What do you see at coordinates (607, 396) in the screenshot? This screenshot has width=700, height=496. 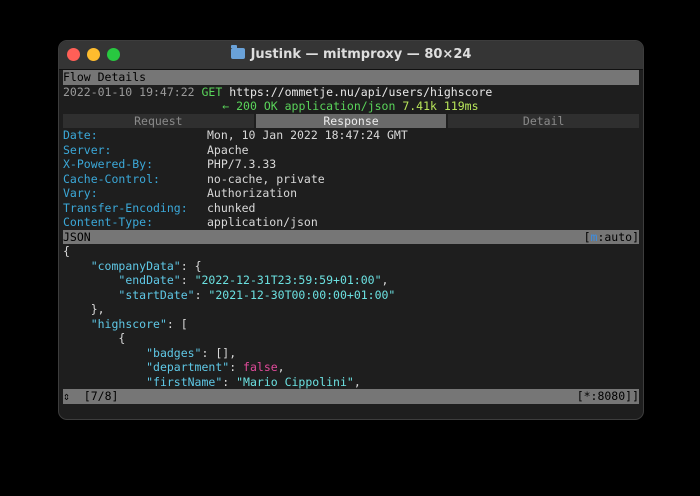 I see `listen-address: [*:8080]]` at bounding box center [607, 396].